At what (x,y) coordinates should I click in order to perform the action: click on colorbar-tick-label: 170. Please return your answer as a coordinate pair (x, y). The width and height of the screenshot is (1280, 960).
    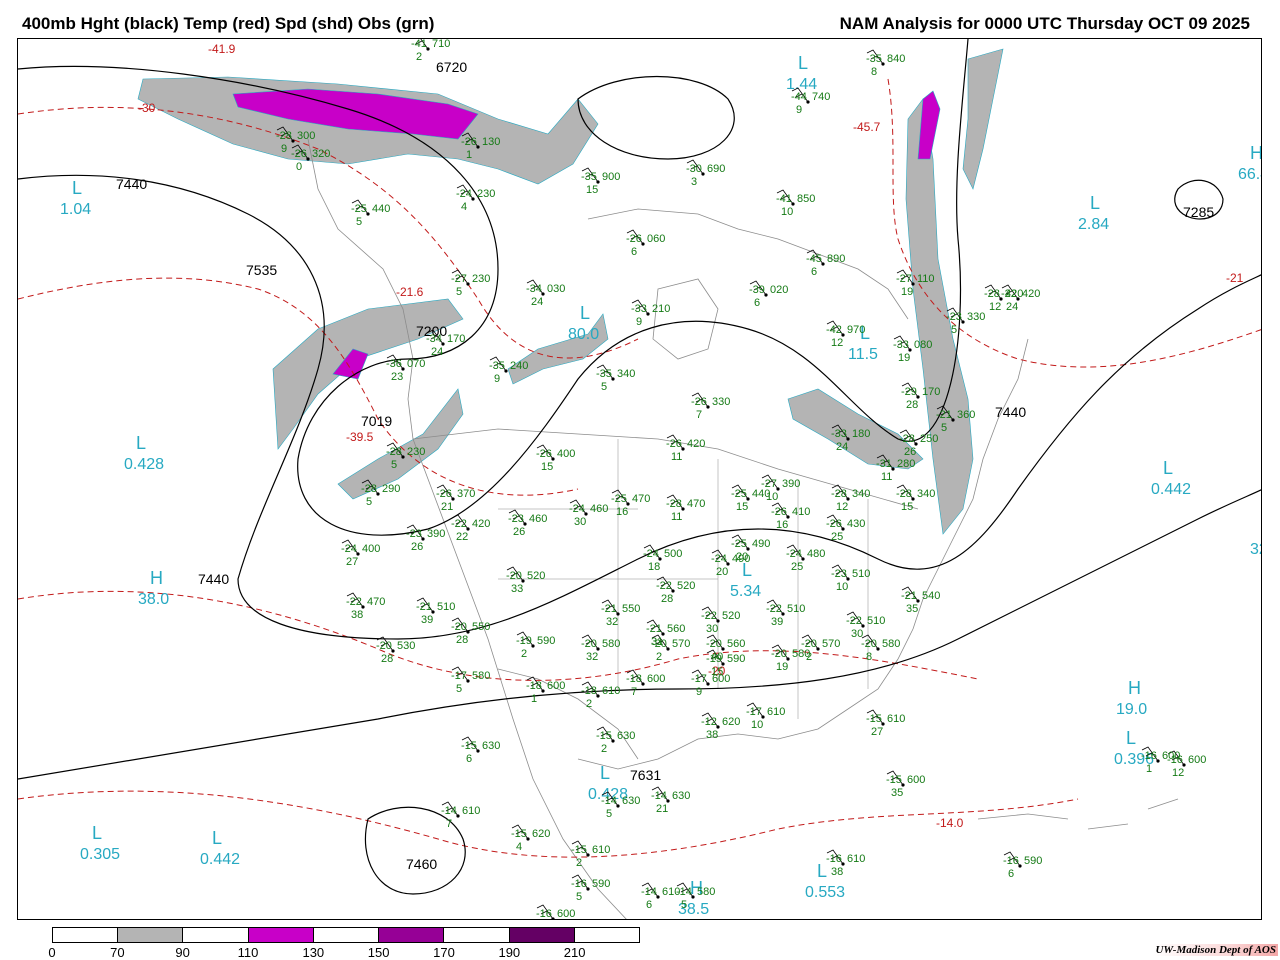
    Looking at the image, I should click on (444, 952).